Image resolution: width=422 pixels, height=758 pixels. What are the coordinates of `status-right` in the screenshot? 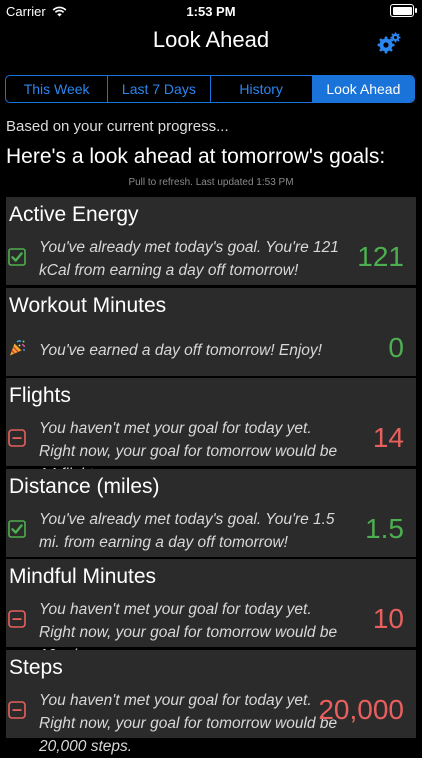 It's located at (403, 10).